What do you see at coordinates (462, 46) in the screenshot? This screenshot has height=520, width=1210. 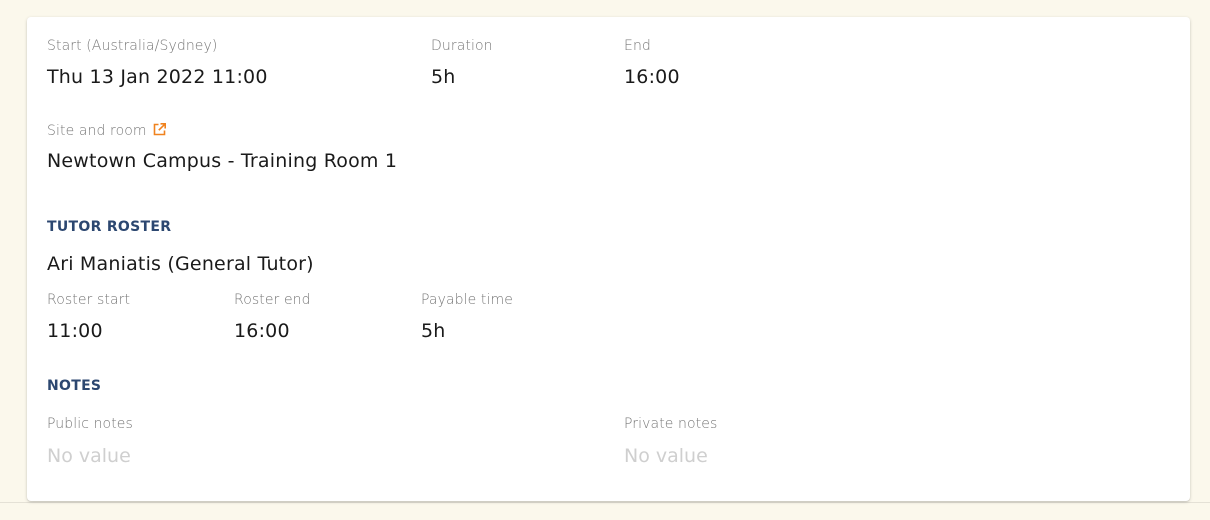 I see `duration-label: Duration` at bounding box center [462, 46].